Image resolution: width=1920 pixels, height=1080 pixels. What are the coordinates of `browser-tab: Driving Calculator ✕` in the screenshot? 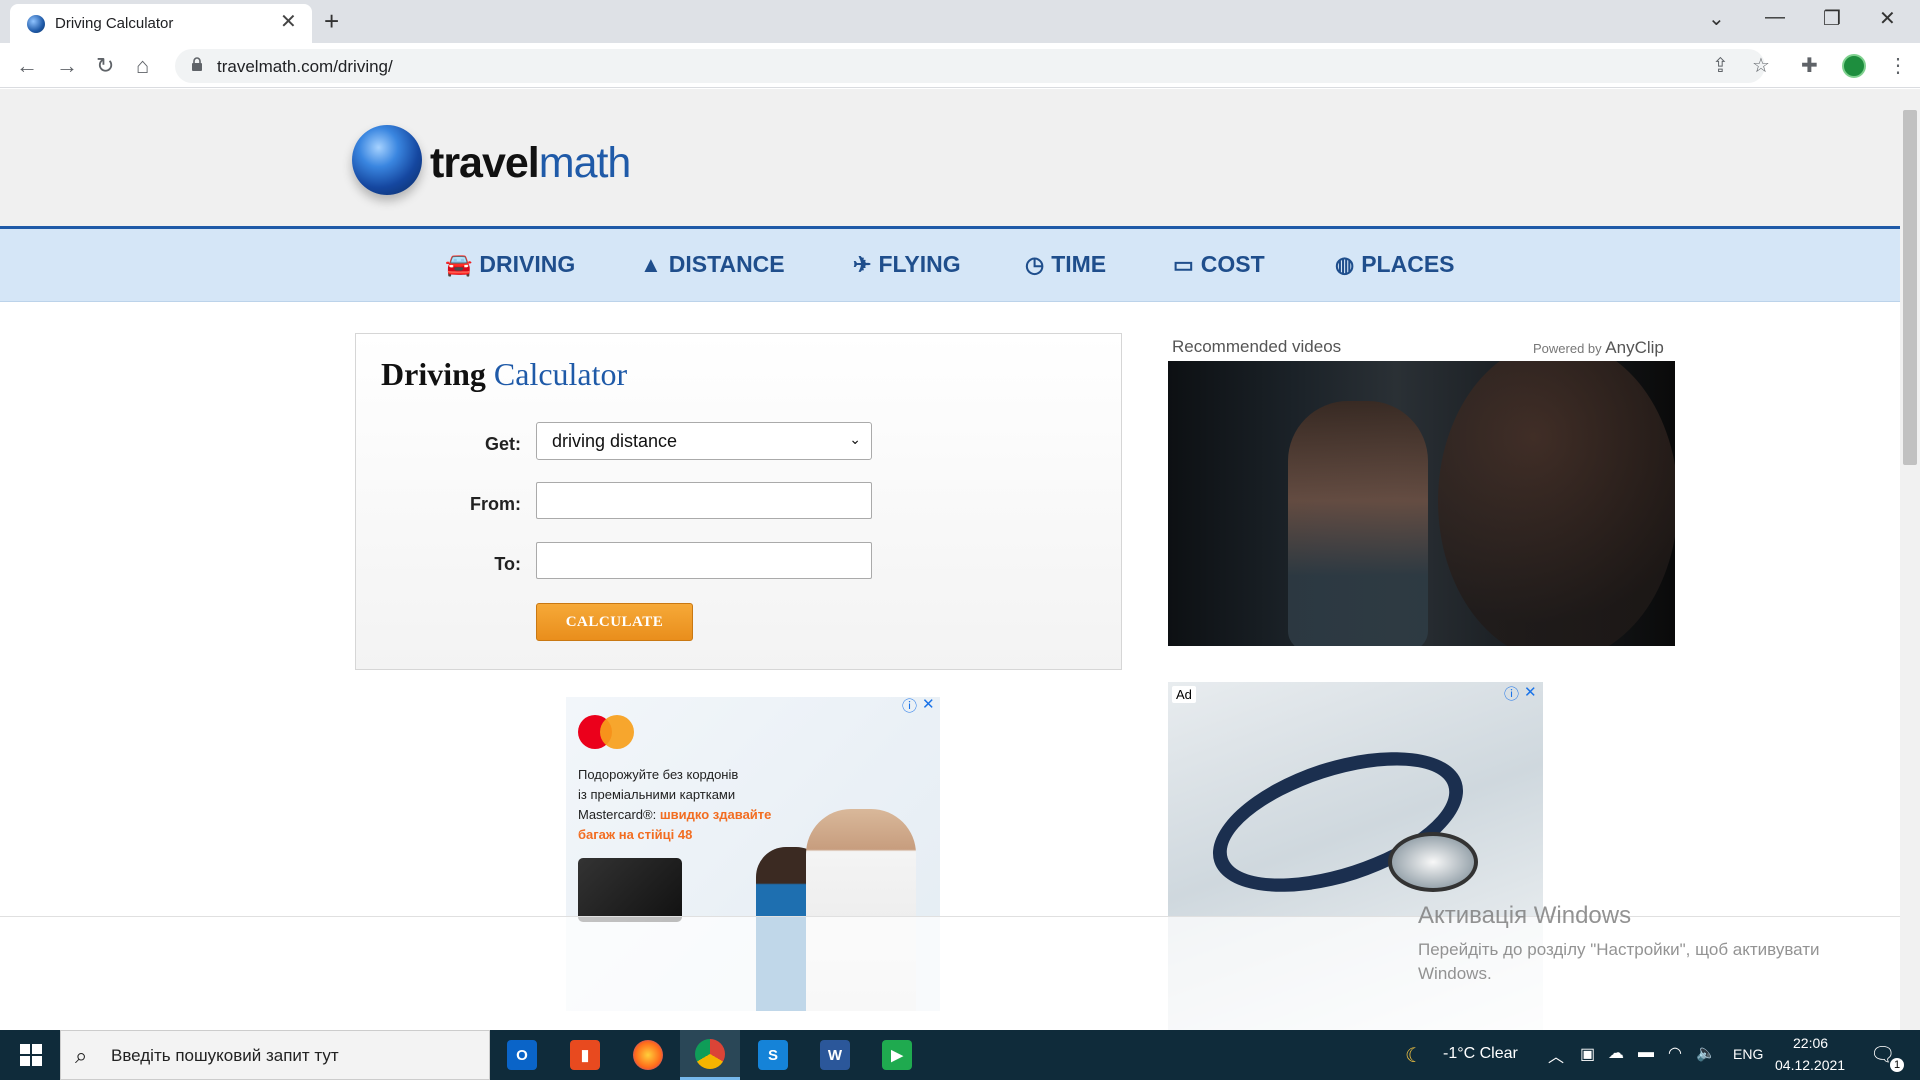 It's located at (161, 23).